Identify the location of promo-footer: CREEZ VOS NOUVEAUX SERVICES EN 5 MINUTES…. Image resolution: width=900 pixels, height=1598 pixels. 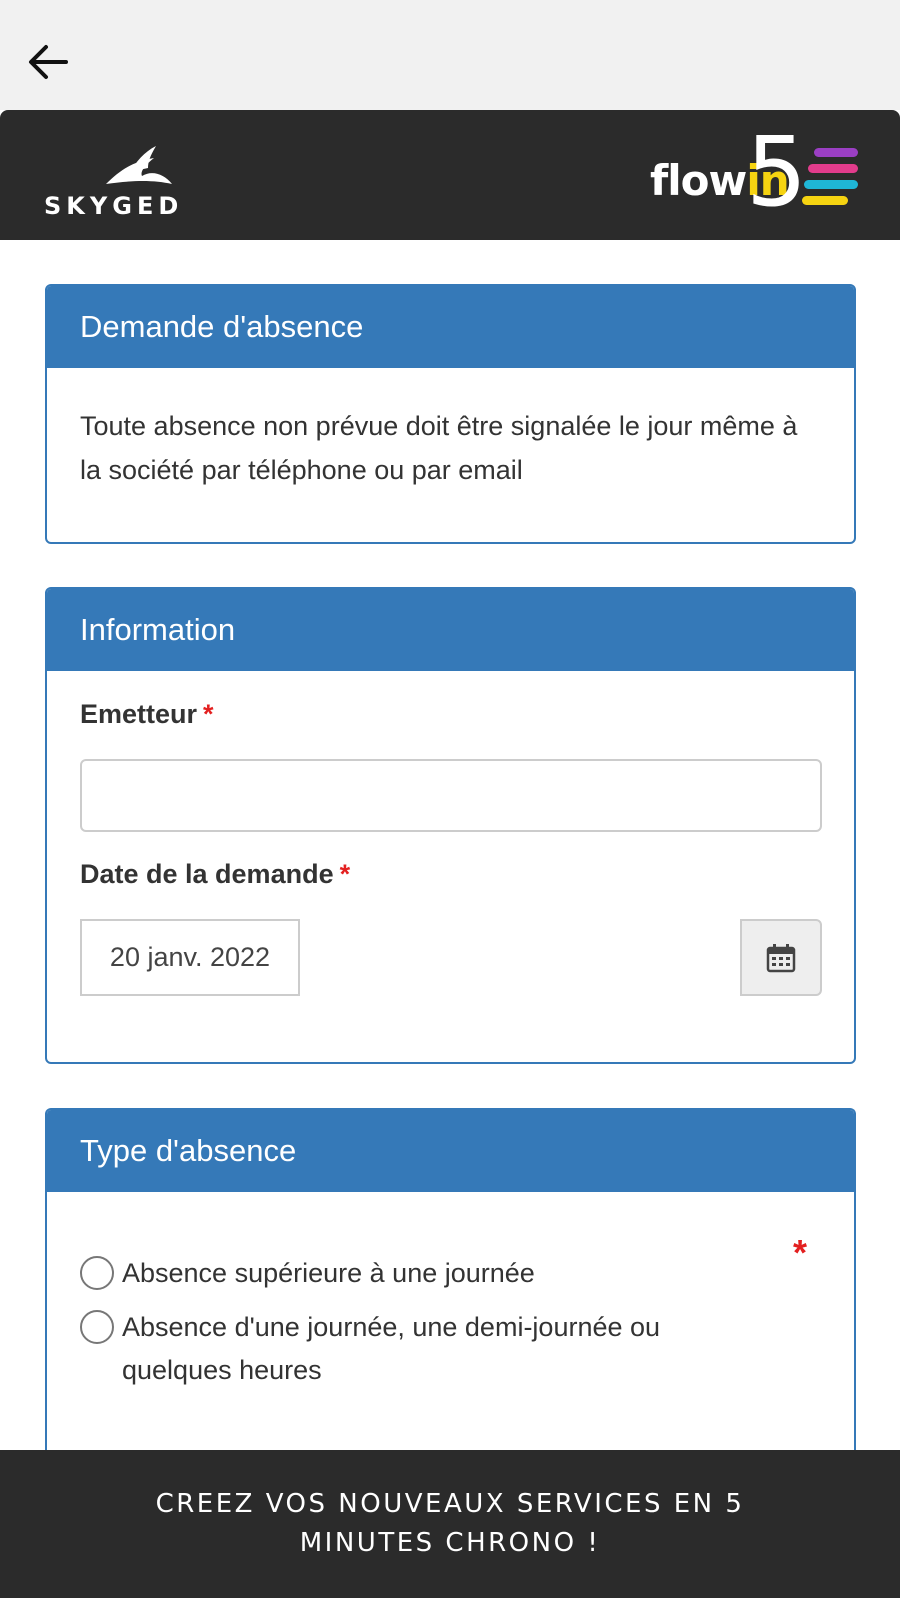
(450, 1524).